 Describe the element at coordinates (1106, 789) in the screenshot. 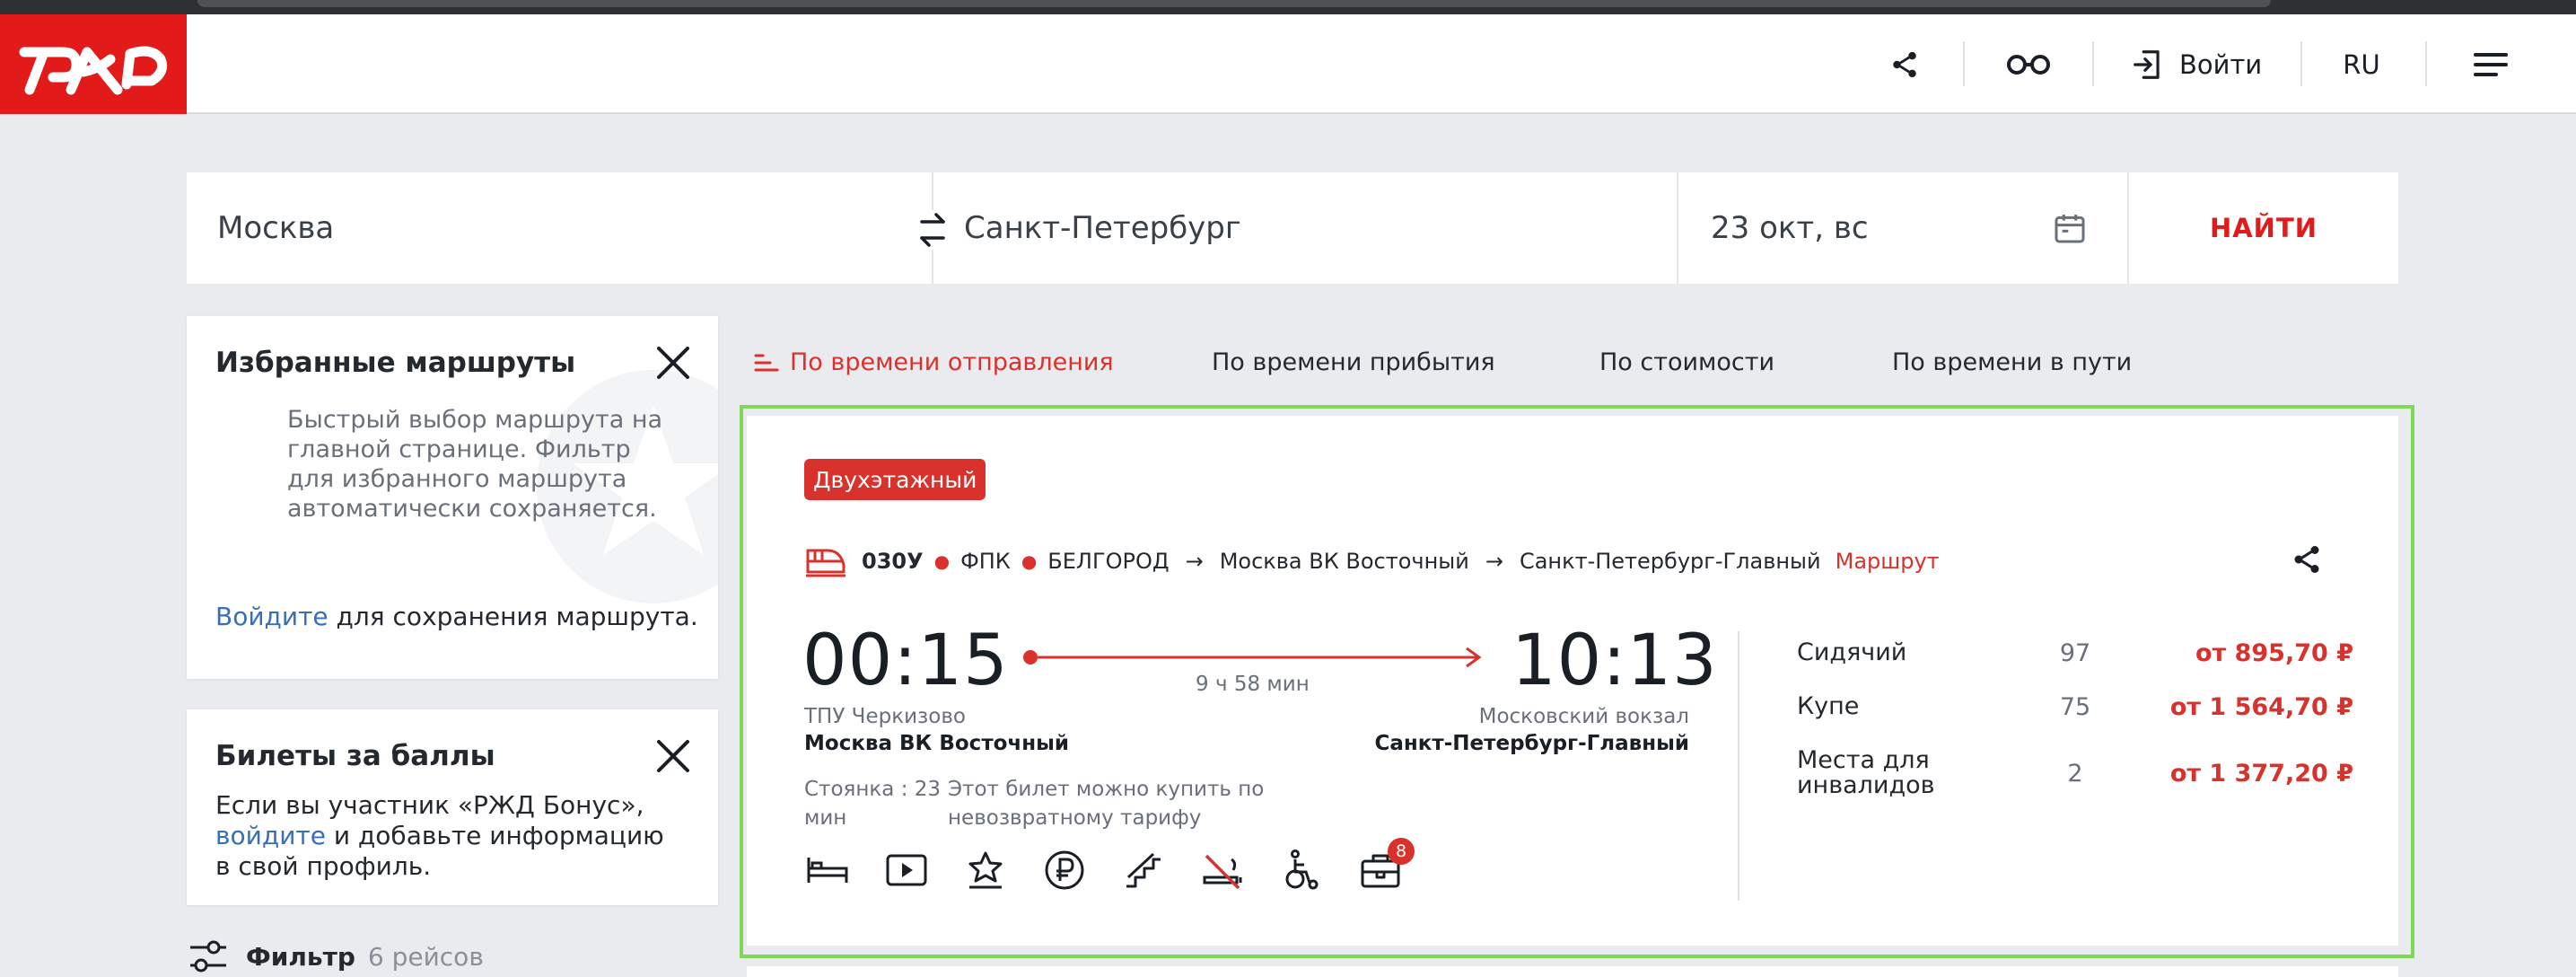

I see `nonrefund-line-1: Этот билет можно купить по` at that location.